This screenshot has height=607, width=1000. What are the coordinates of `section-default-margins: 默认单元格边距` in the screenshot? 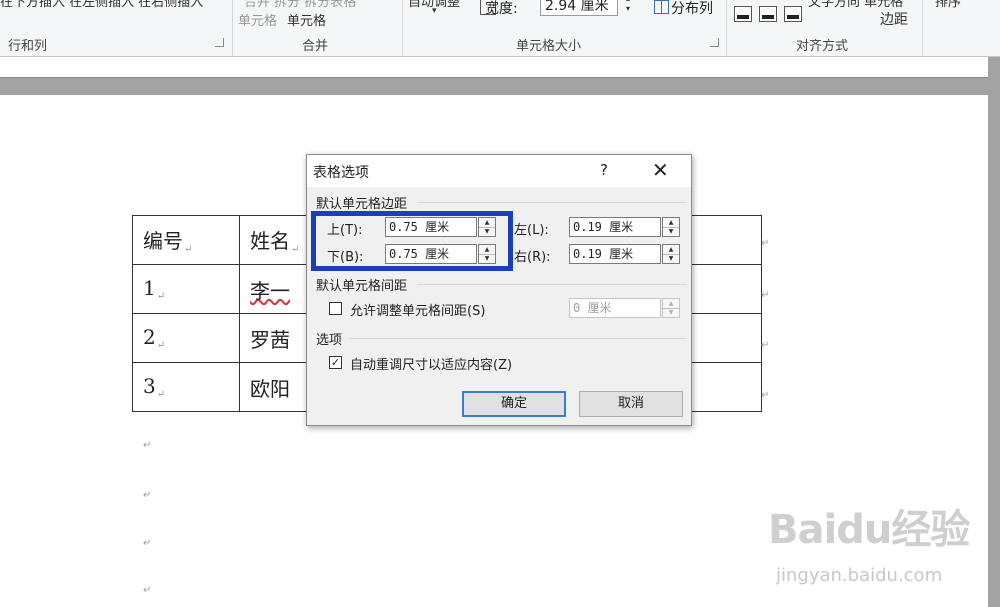 It's located at (362, 204).